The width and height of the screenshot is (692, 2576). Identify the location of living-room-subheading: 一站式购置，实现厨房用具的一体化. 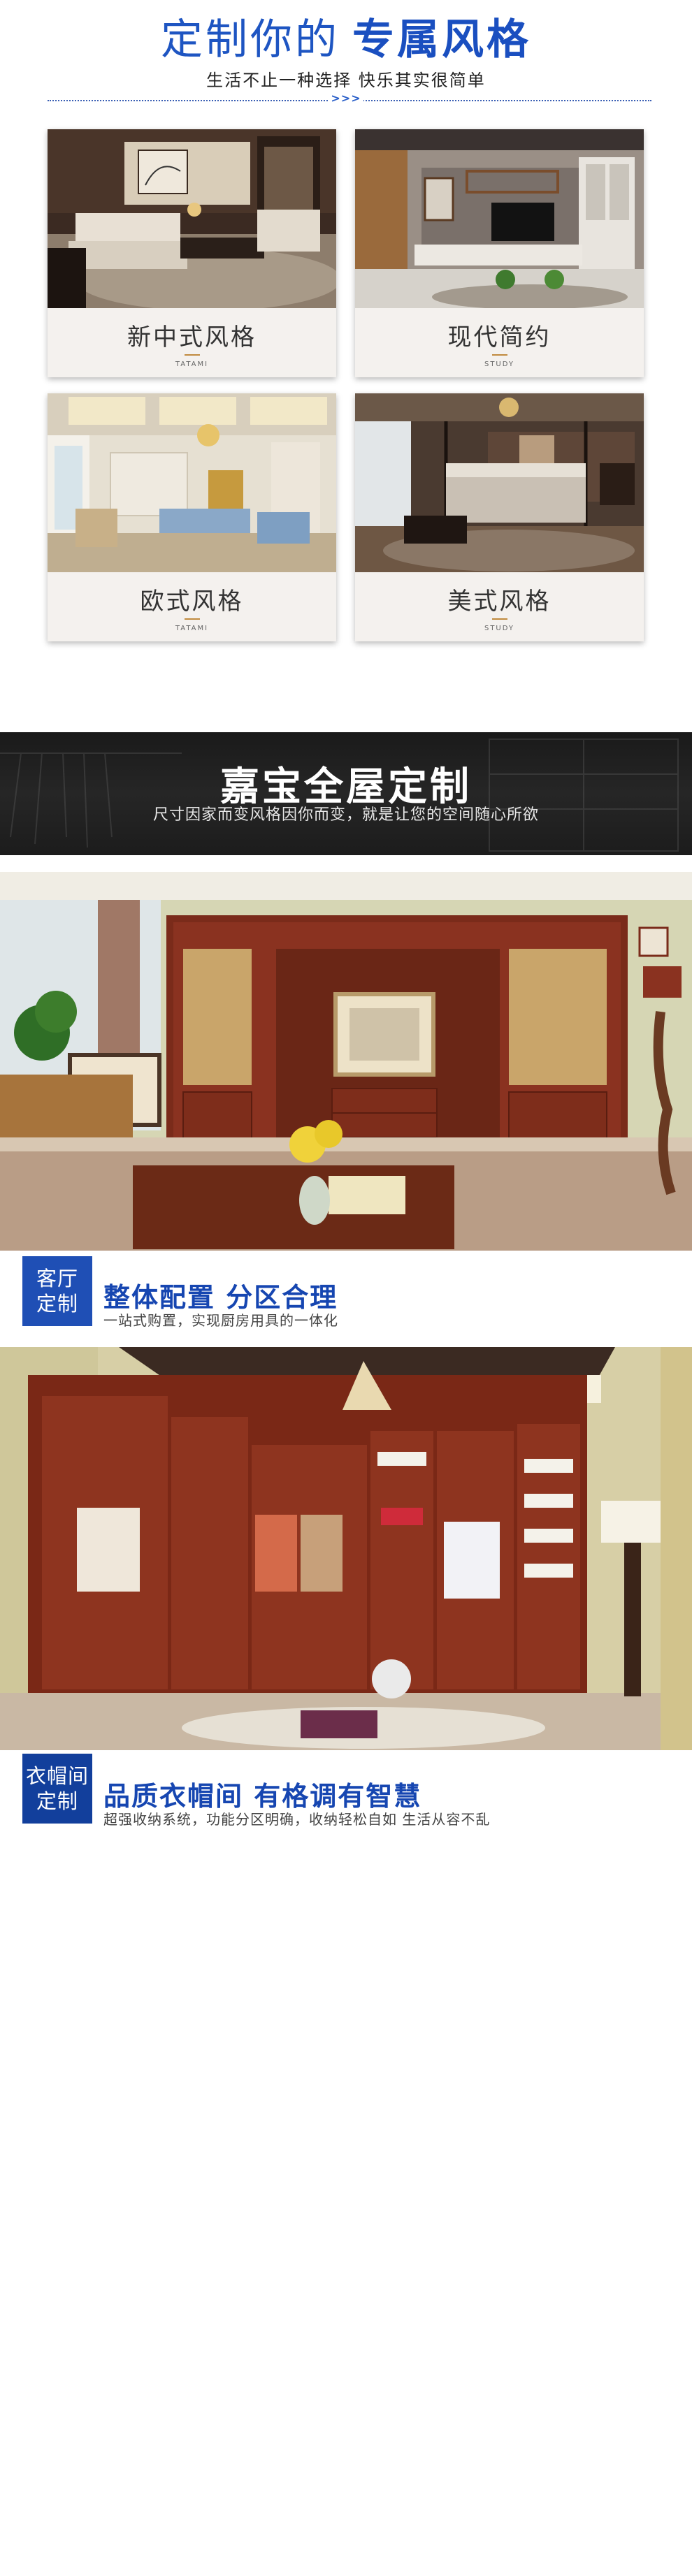
(220, 1320).